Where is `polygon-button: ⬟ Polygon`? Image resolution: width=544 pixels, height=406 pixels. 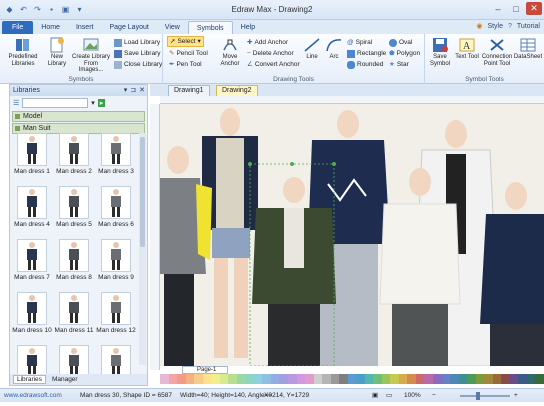 polygon-button: ⬟ Polygon is located at coordinates (404, 53).